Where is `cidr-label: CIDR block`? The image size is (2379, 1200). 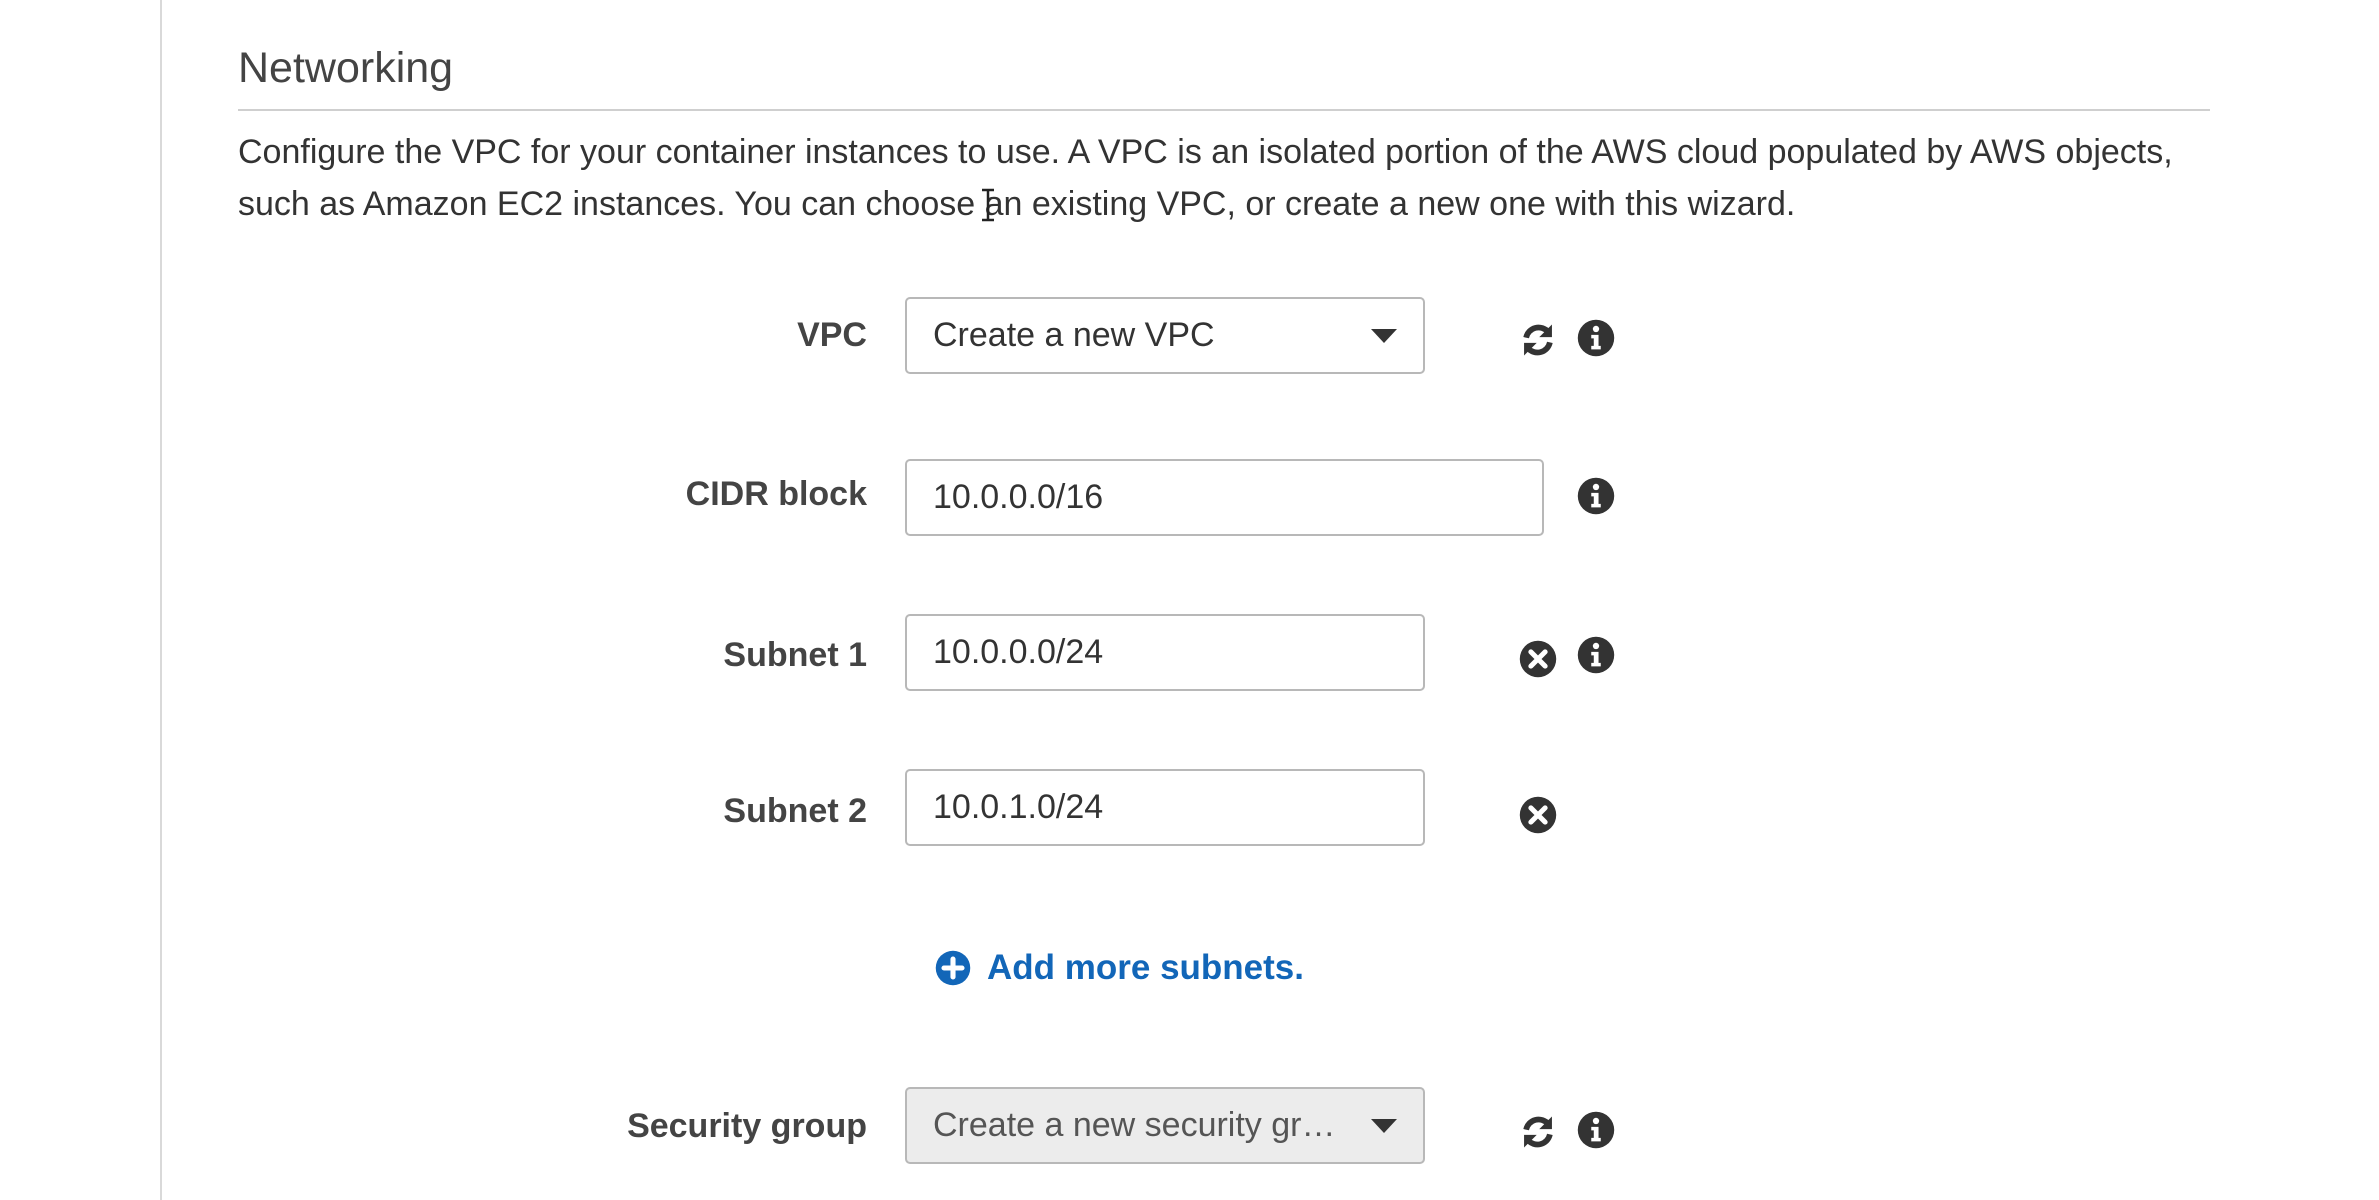 cidr-label: CIDR block is located at coordinates (776, 494).